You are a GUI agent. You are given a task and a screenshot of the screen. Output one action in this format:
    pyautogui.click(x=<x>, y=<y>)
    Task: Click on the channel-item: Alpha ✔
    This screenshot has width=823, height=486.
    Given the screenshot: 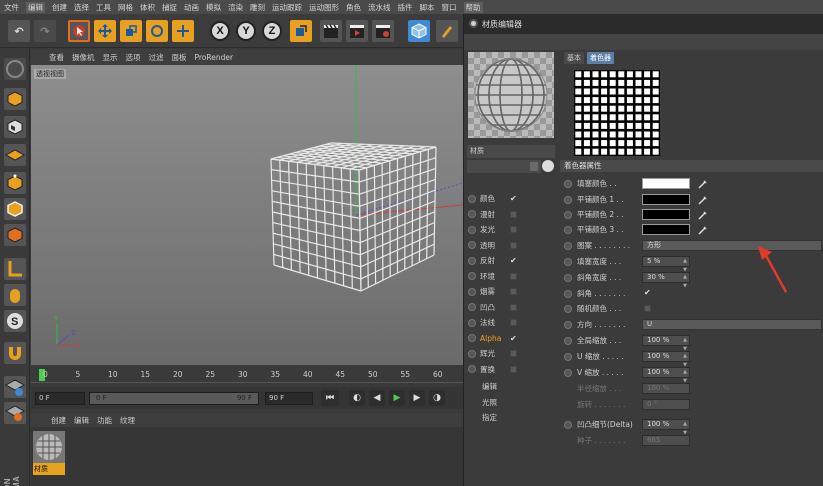 What is the action you would take?
    pyautogui.click(x=492, y=338)
    